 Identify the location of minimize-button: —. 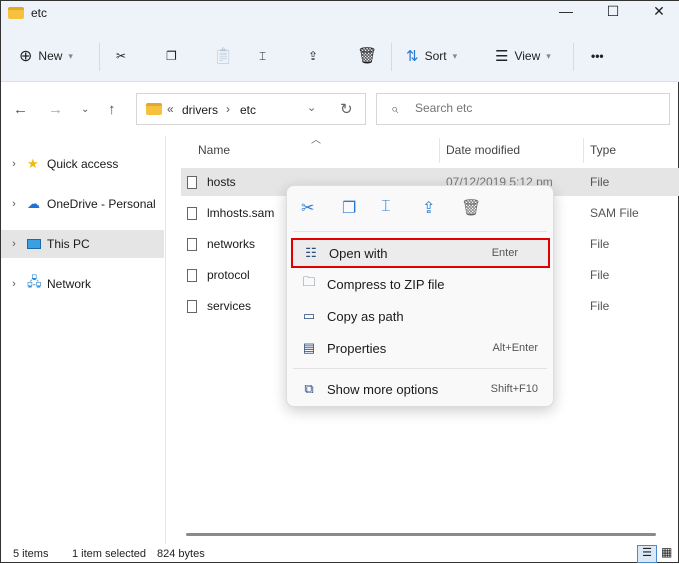
(566, 13).